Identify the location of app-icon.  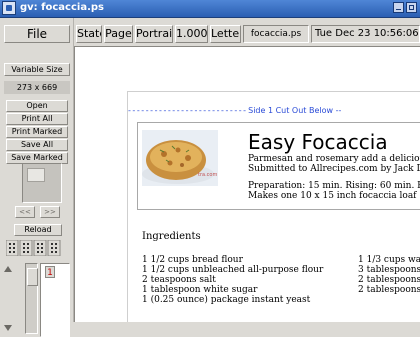
(9, 8).